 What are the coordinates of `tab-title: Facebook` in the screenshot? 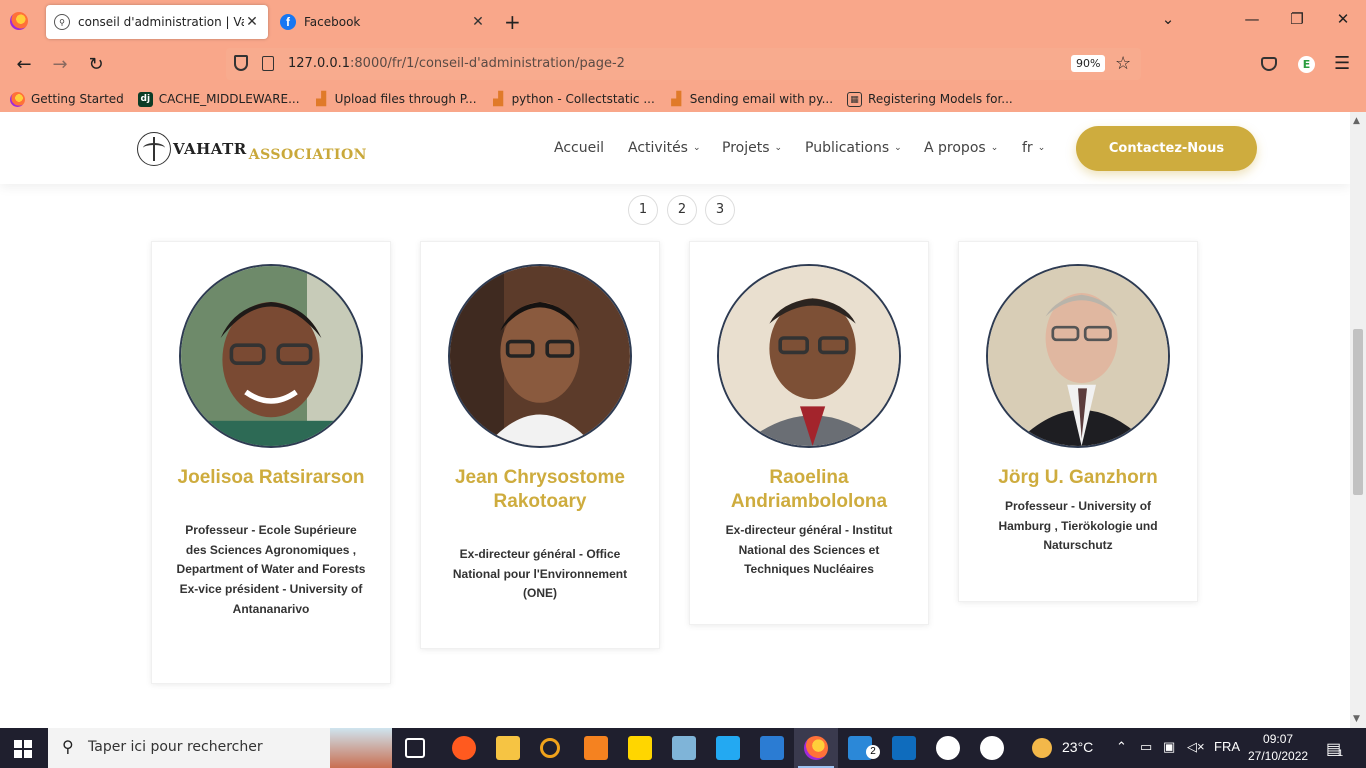 It's located at (332, 22).